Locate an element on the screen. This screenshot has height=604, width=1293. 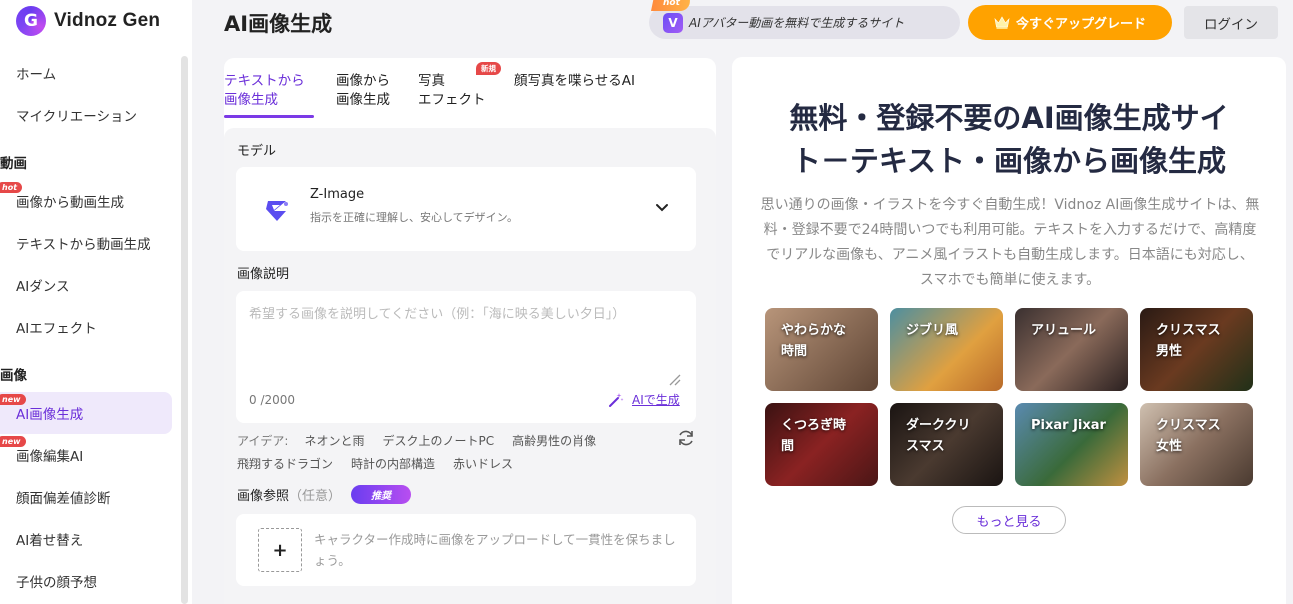
style-card: ジブリ風 is located at coordinates (946, 349).